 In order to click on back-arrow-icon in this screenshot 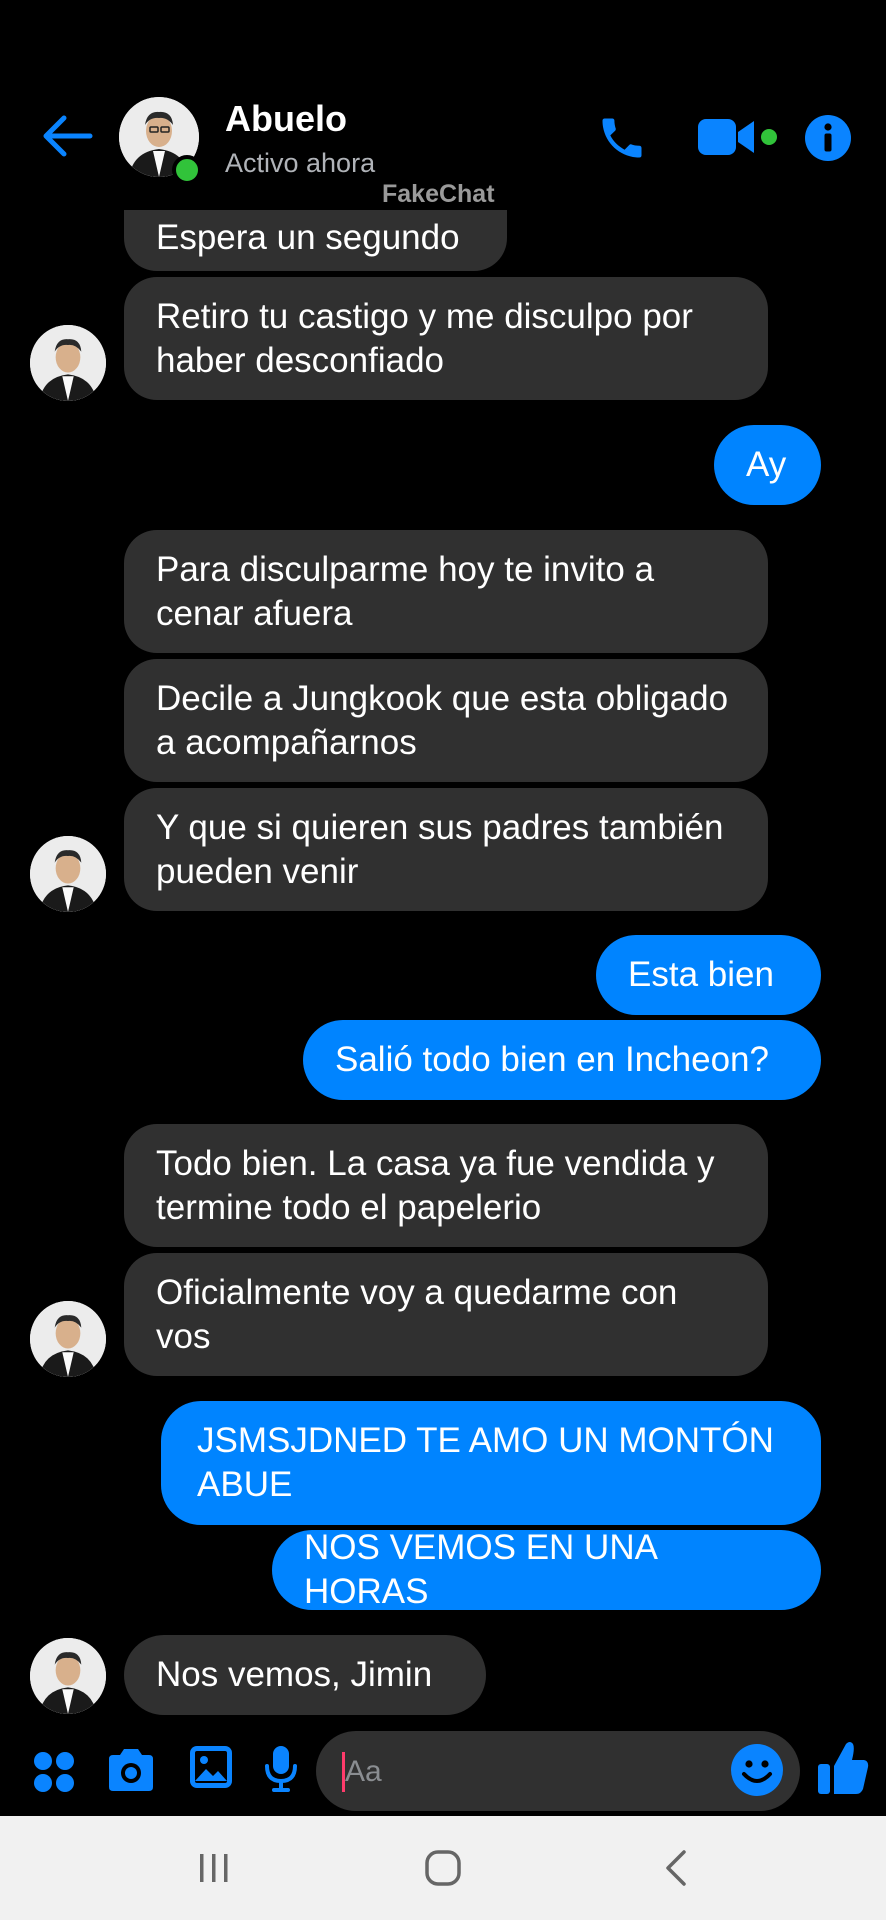, I will do `click(67, 136)`.